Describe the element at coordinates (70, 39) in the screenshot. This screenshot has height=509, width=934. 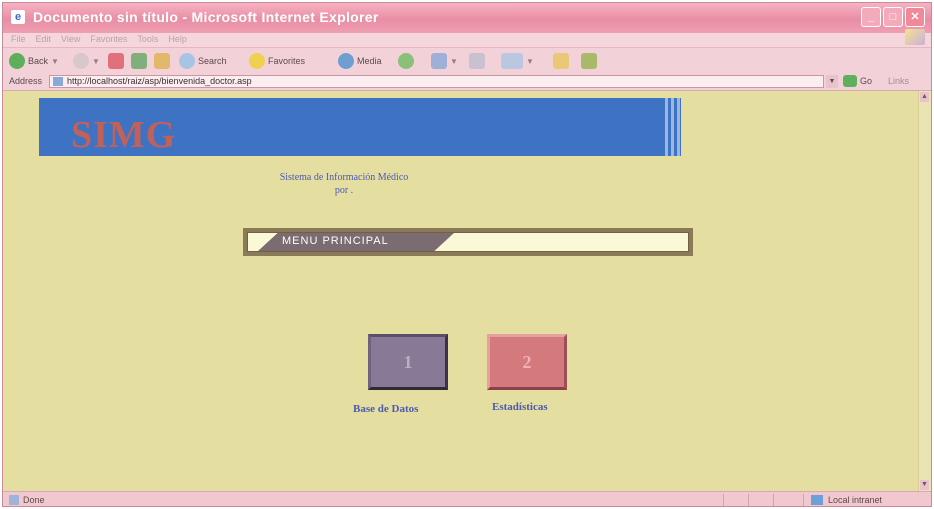
I see `menu-view: View` at that location.